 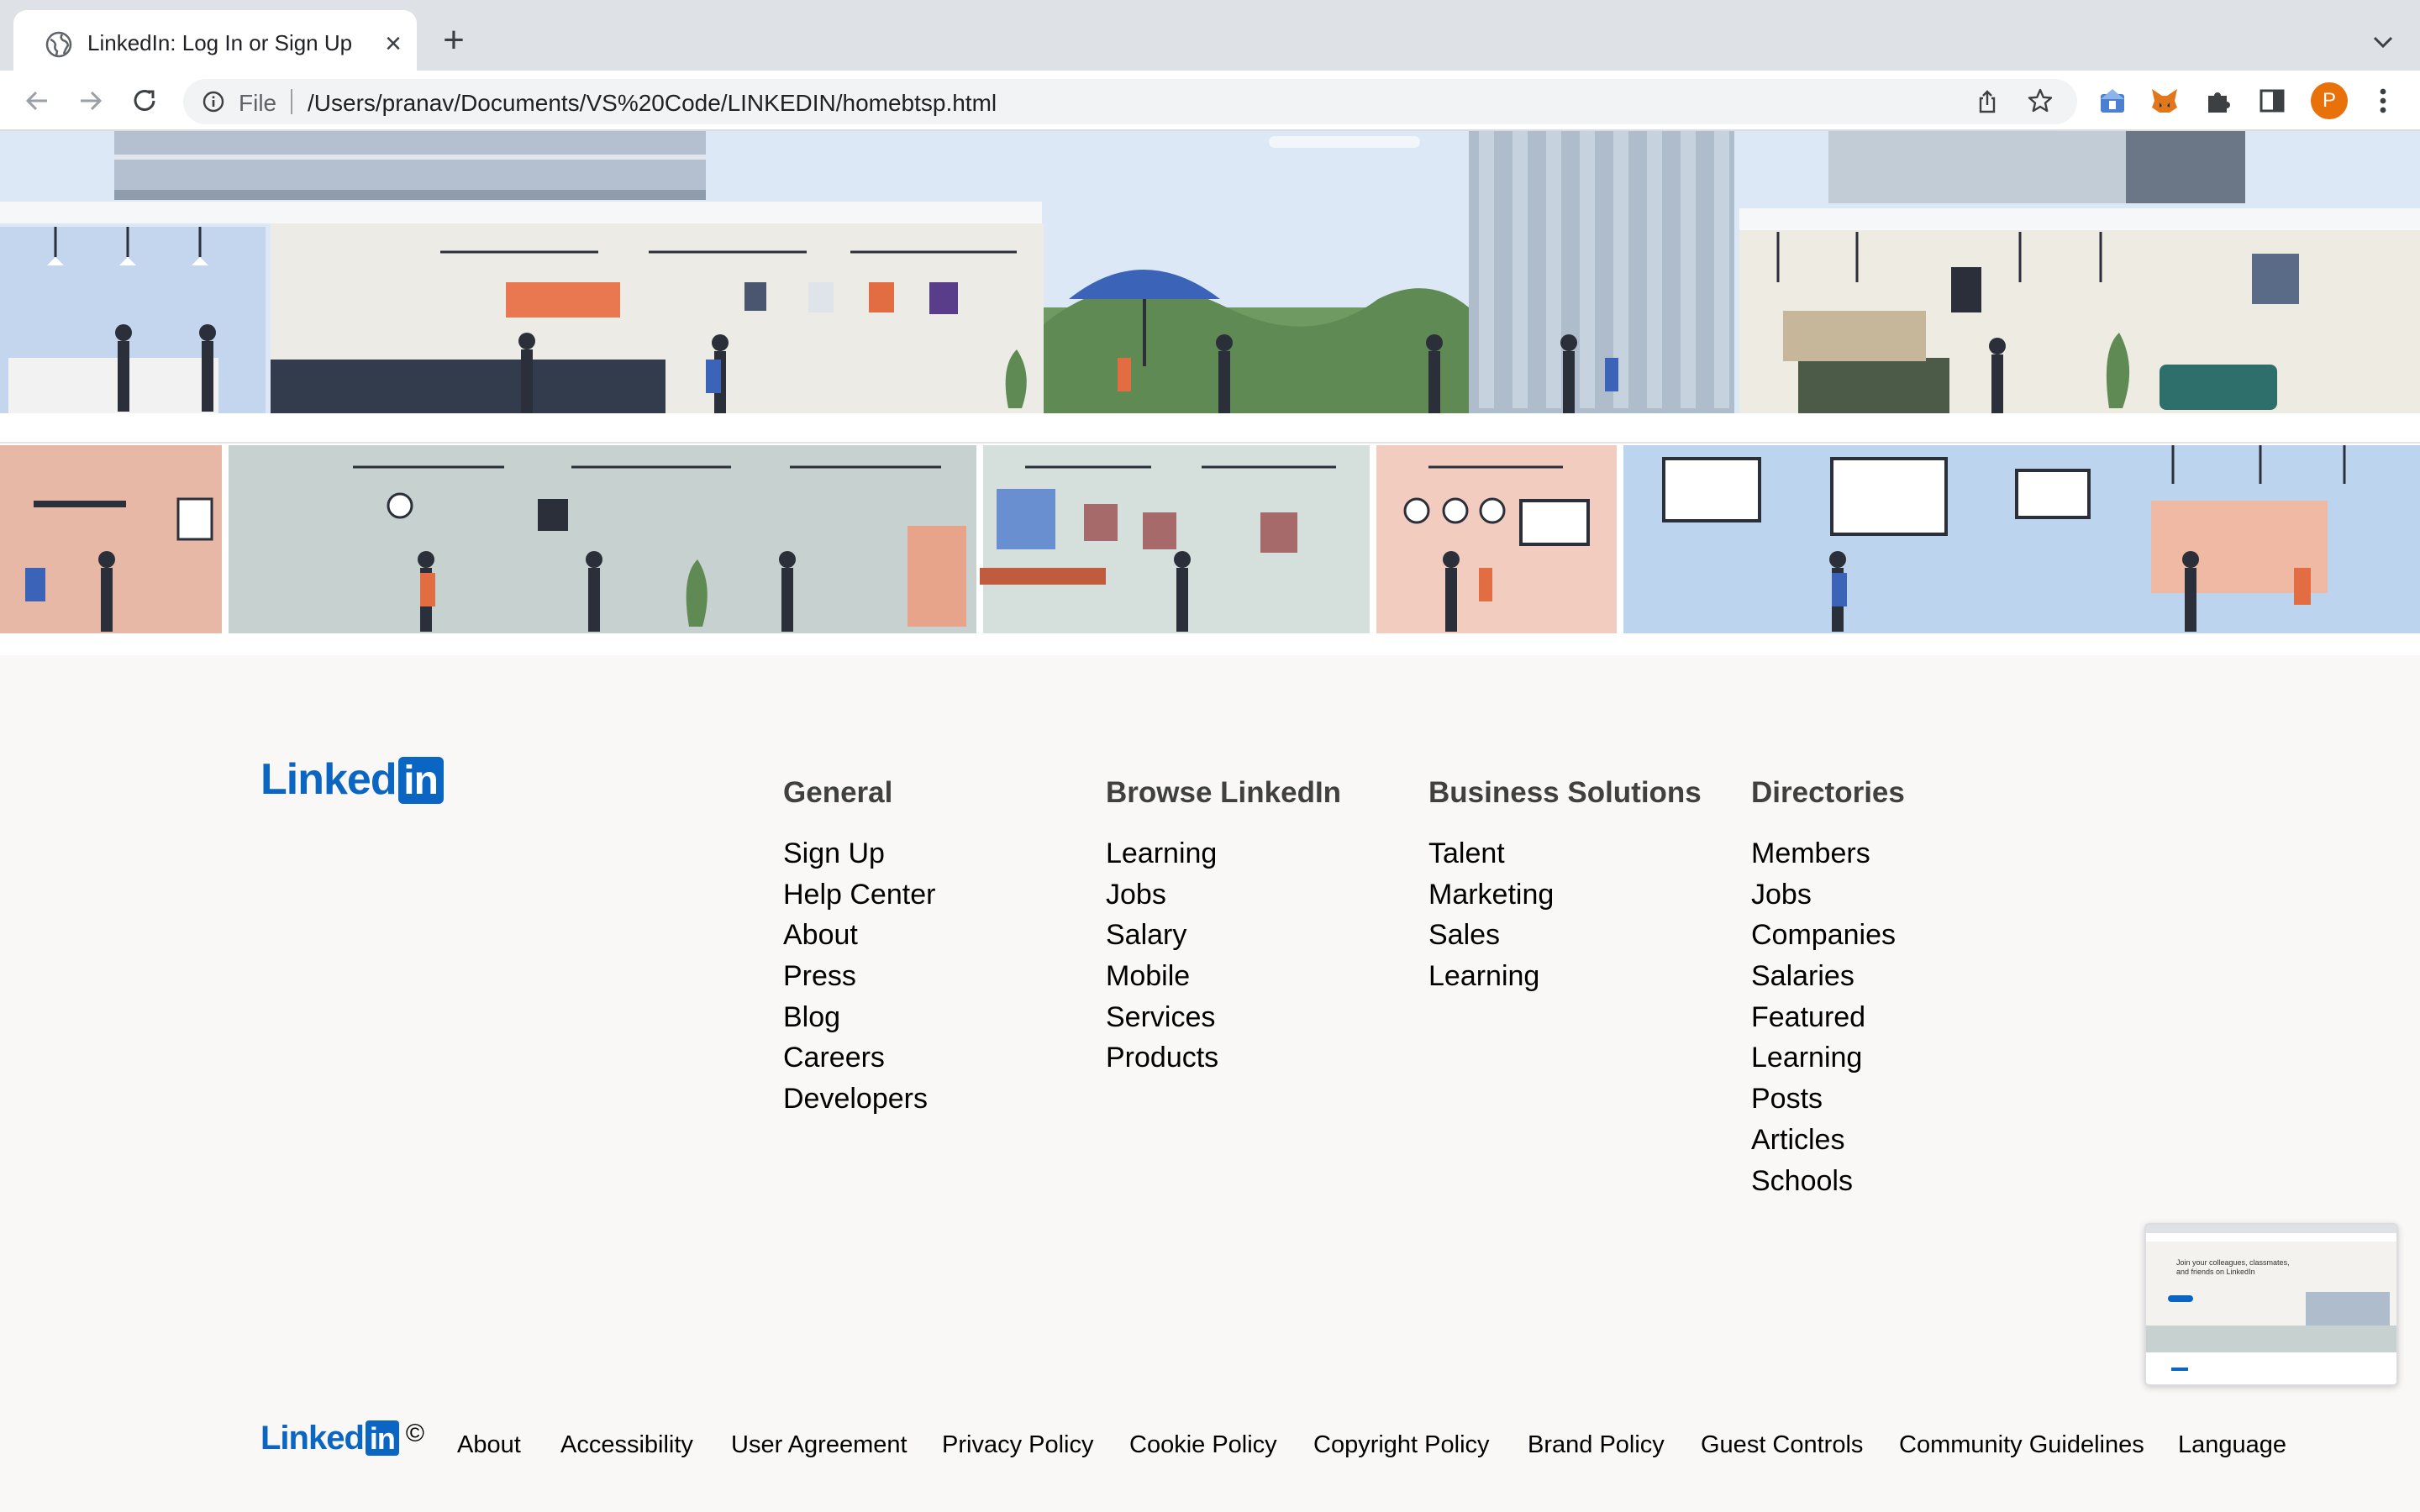 I want to click on legal-link-about: About, so click(x=489, y=1445).